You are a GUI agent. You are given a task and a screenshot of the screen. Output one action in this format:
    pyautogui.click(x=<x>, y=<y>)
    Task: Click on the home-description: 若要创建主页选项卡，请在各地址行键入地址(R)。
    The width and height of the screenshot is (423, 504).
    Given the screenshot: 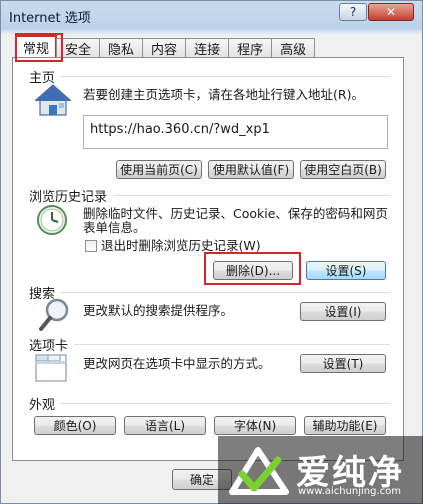 What is the action you would take?
    pyautogui.click(x=223, y=94)
    